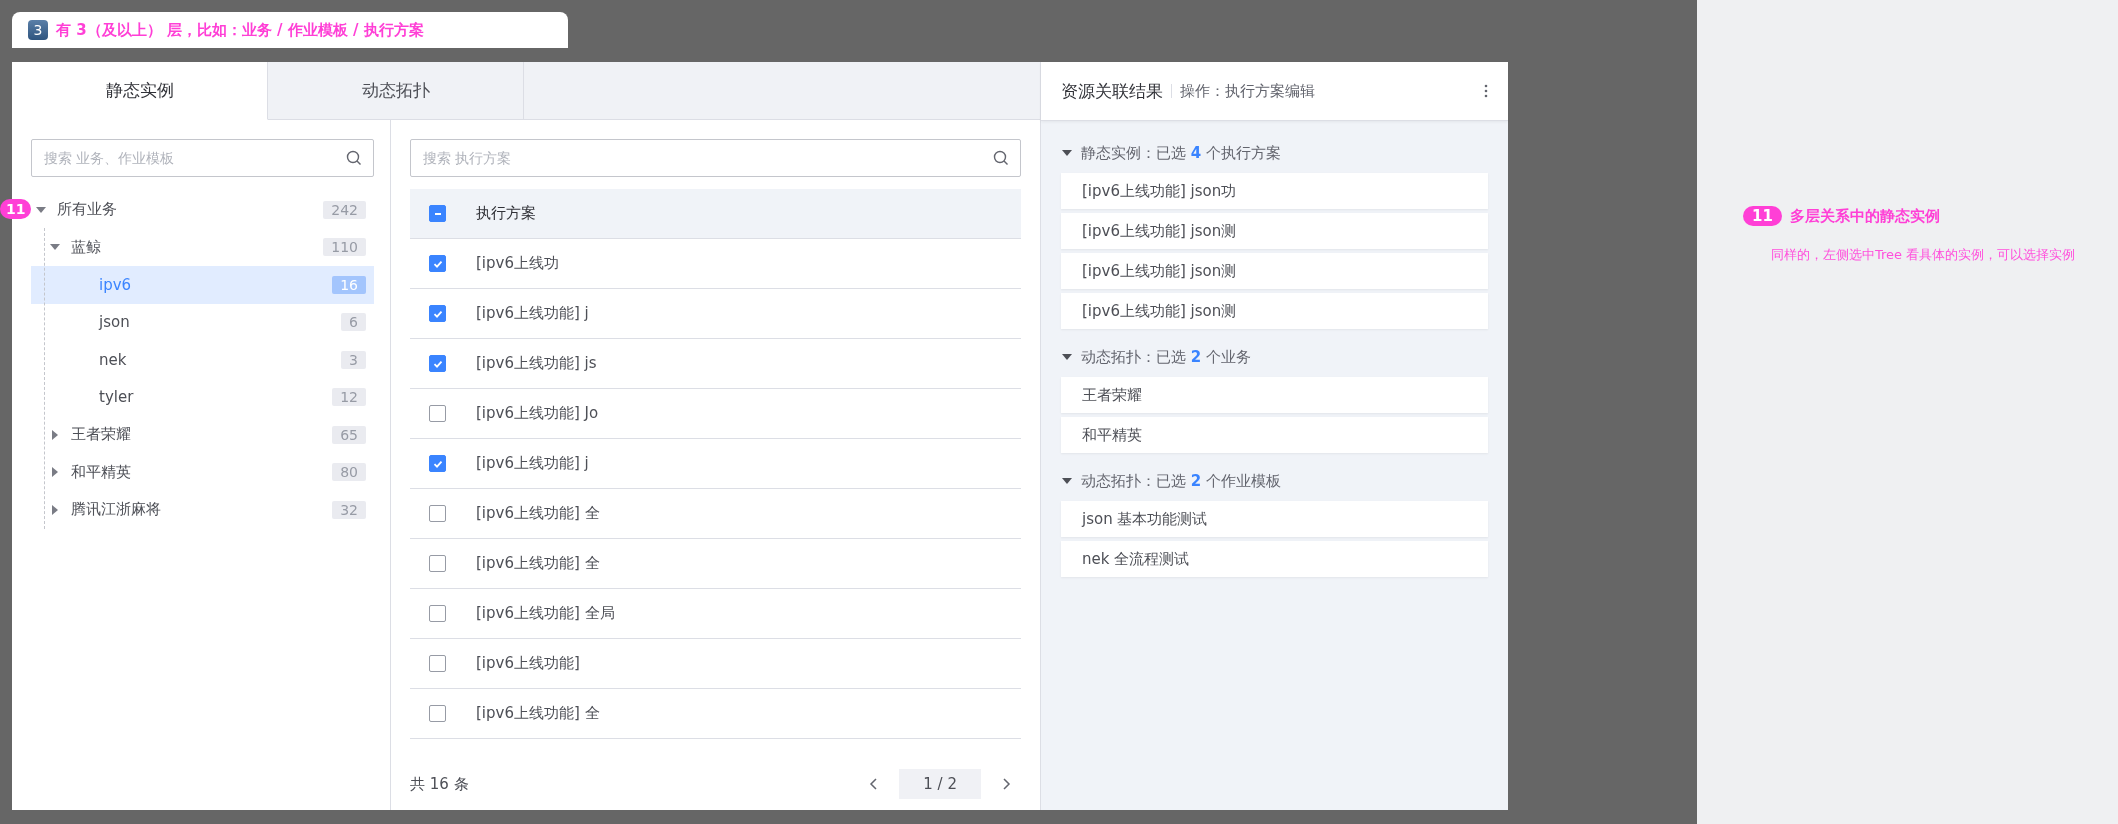 The image size is (2118, 824). What do you see at coordinates (1274, 395) in the screenshot?
I see `result-item: 王者荣耀` at bounding box center [1274, 395].